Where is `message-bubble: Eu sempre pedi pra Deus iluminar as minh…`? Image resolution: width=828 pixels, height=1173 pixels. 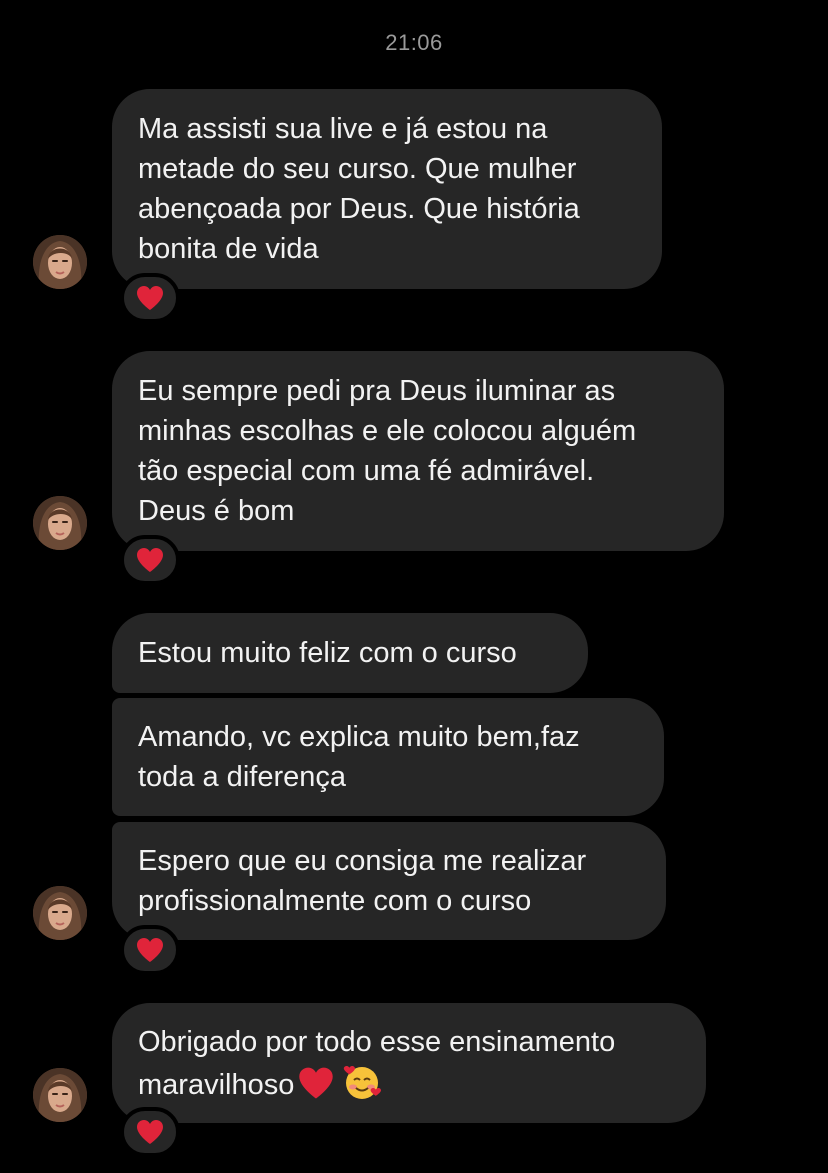 message-bubble: Eu sempre pedi pra Deus iluminar as minh… is located at coordinates (418, 451).